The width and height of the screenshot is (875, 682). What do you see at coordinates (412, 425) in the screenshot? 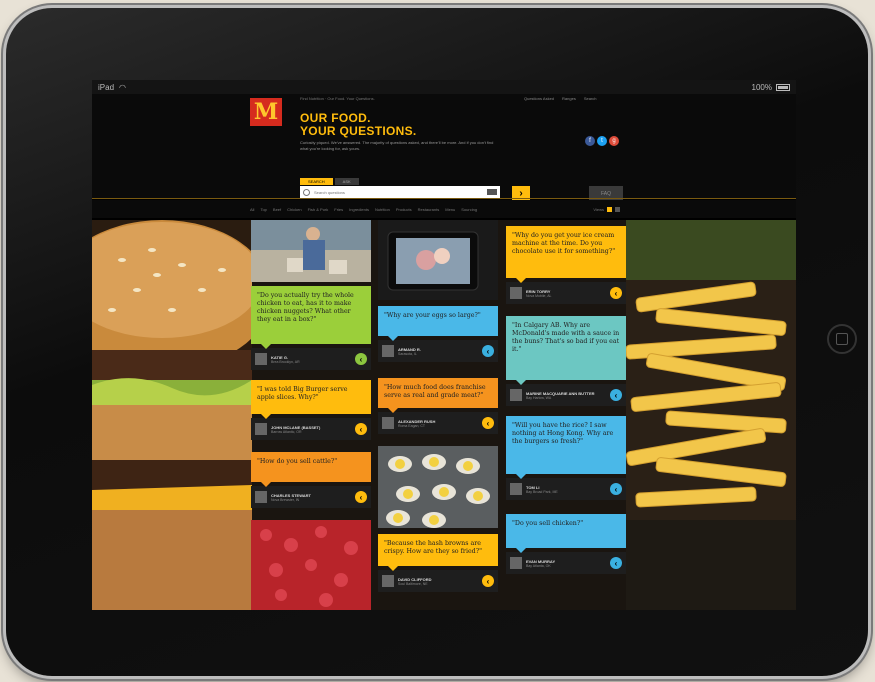
I see `author-location: Roma Eagan, CT` at bounding box center [412, 425].